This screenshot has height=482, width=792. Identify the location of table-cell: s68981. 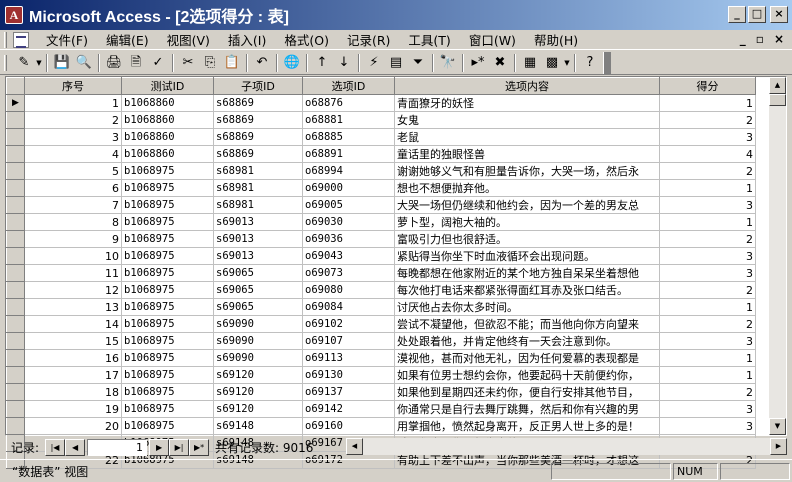
(258, 205).